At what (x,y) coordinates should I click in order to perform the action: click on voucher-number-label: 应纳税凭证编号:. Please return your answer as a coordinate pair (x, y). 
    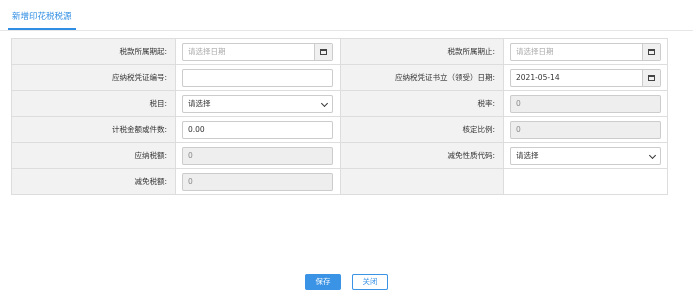
    Looking at the image, I should click on (93, 77).